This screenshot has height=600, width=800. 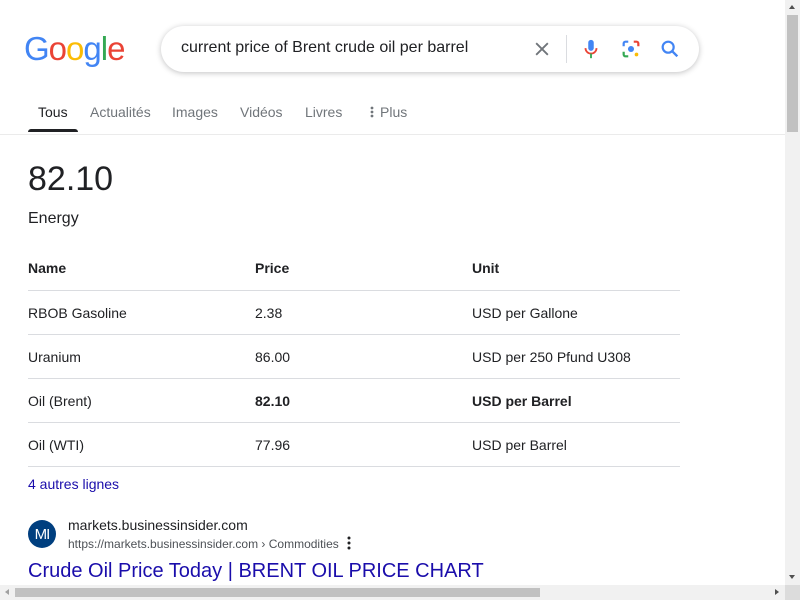 What do you see at coordinates (261, 112) in the screenshot?
I see `tab-videos: Vidéos` at bounding box center [261, 112].